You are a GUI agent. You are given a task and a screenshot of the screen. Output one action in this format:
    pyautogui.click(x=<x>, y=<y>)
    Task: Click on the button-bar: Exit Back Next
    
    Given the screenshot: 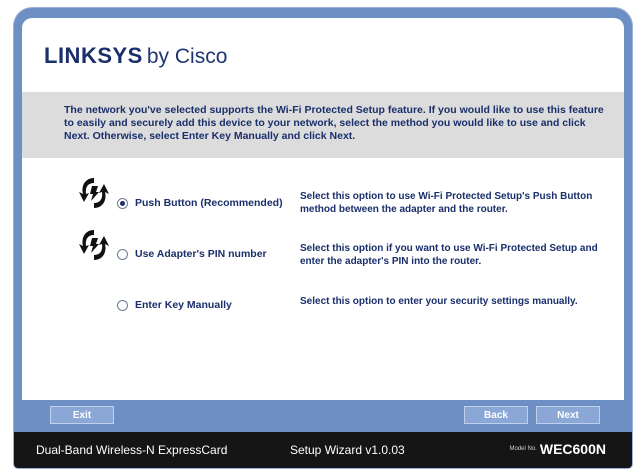 What is the action you would take?
    pyautogui.click(x=323, y=415)
    